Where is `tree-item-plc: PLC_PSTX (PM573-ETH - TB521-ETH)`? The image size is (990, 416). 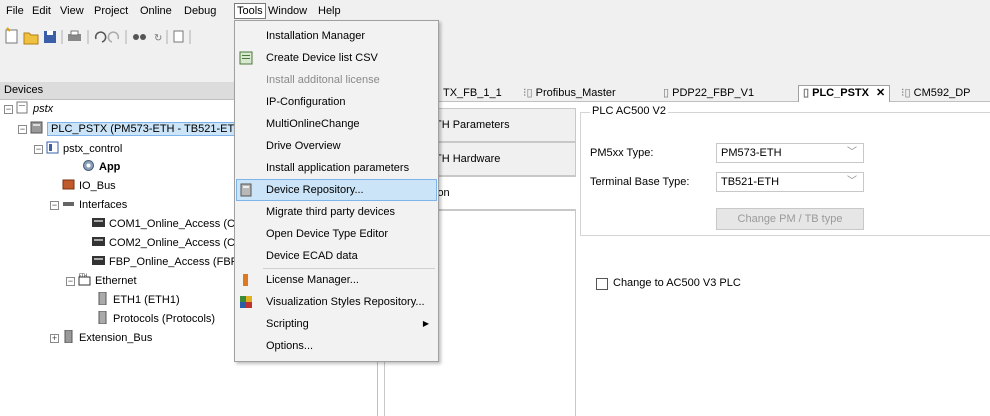 tree-item-plc: PLC_PSTX (PM573-ETH - TB521-ETH) is located at coordinates (140, 129).